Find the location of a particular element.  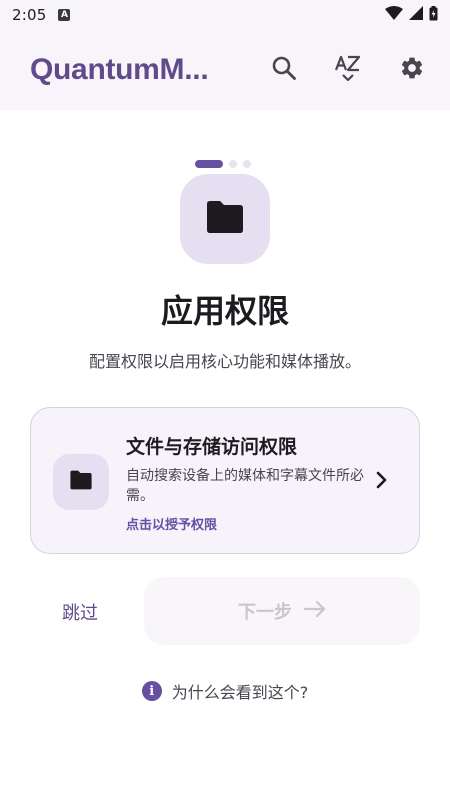

status-bar: 2:05 A is located at coordinates (225, 15).